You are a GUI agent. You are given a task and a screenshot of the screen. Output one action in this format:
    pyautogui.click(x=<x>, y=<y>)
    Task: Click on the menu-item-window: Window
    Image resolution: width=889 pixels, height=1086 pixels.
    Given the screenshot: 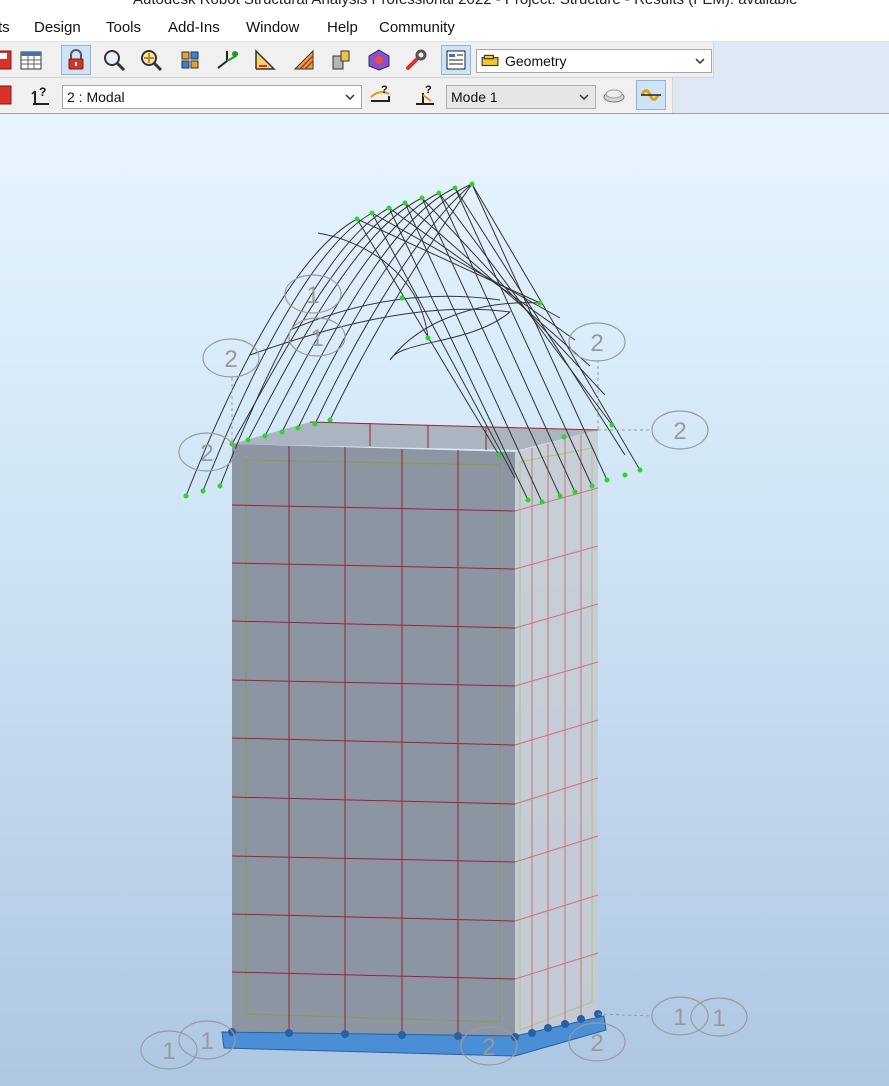 What is the action you would take?
    pyautogui.click(x=272, y=27)
    